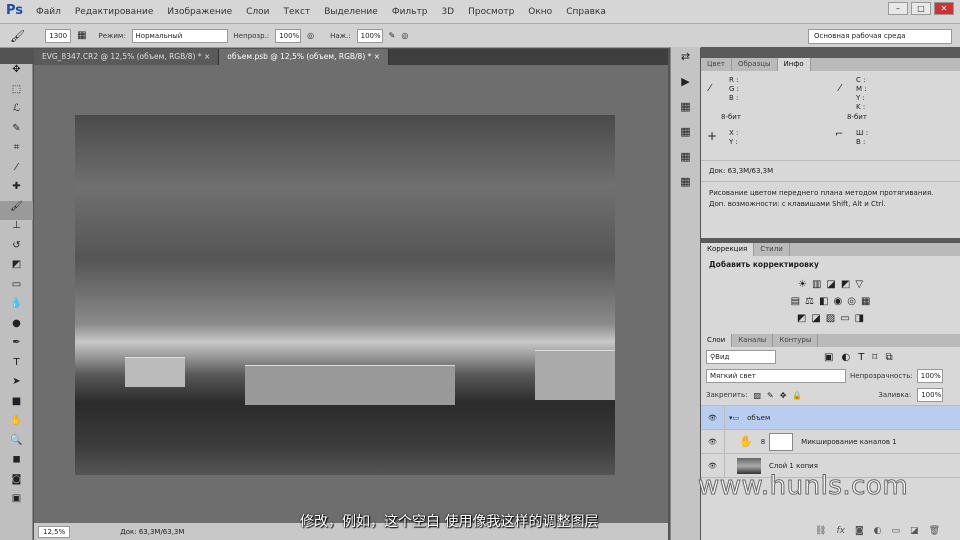  I want to click on clone-source-icon: ▦, so click(685, 136).